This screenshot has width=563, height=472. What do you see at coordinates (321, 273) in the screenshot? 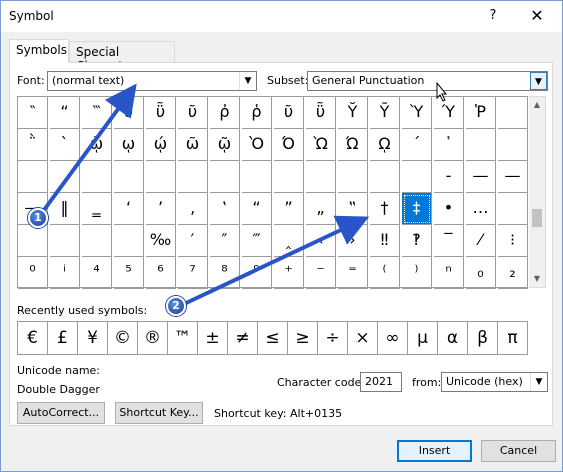
I see `symbol-cell: ⁻` at bounding box center [321, 273].